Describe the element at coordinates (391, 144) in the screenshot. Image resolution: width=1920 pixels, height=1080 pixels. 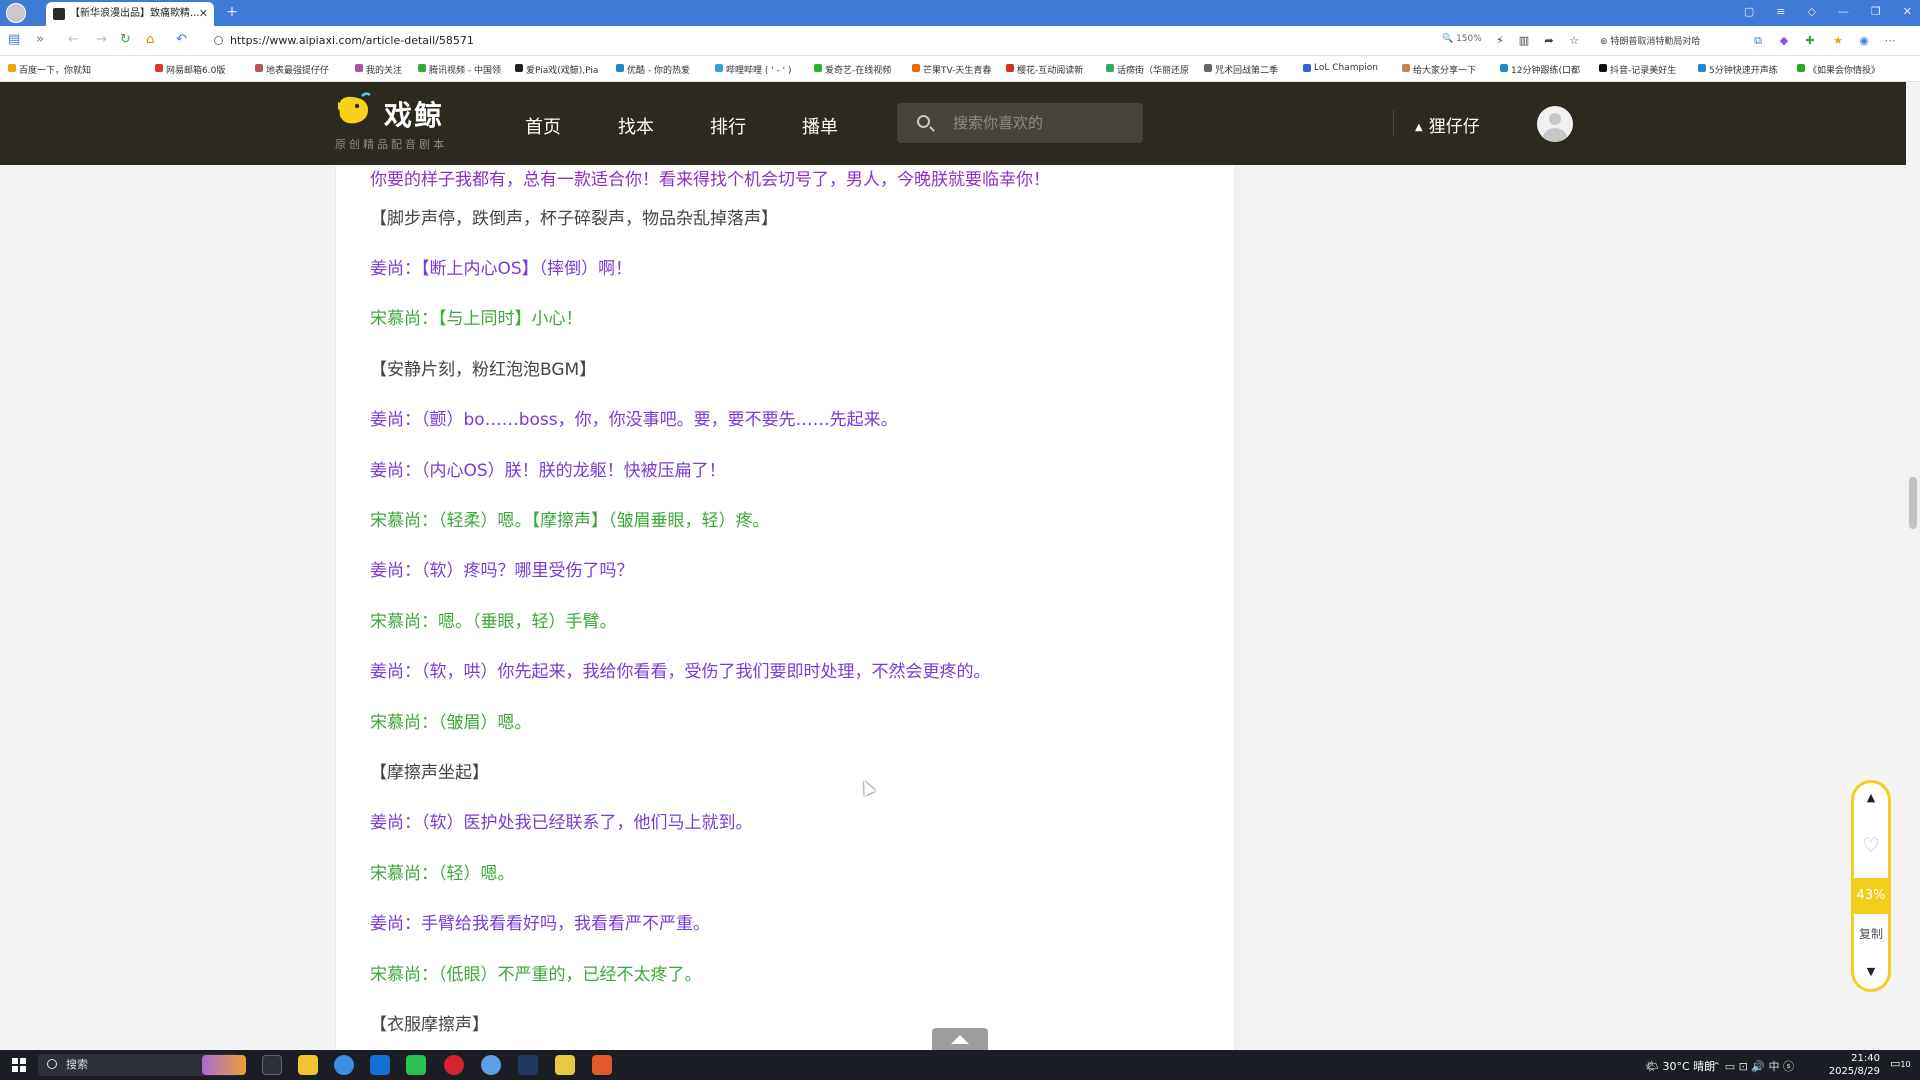
I see `site-slogan: 原创精品配音剧本` at that location.